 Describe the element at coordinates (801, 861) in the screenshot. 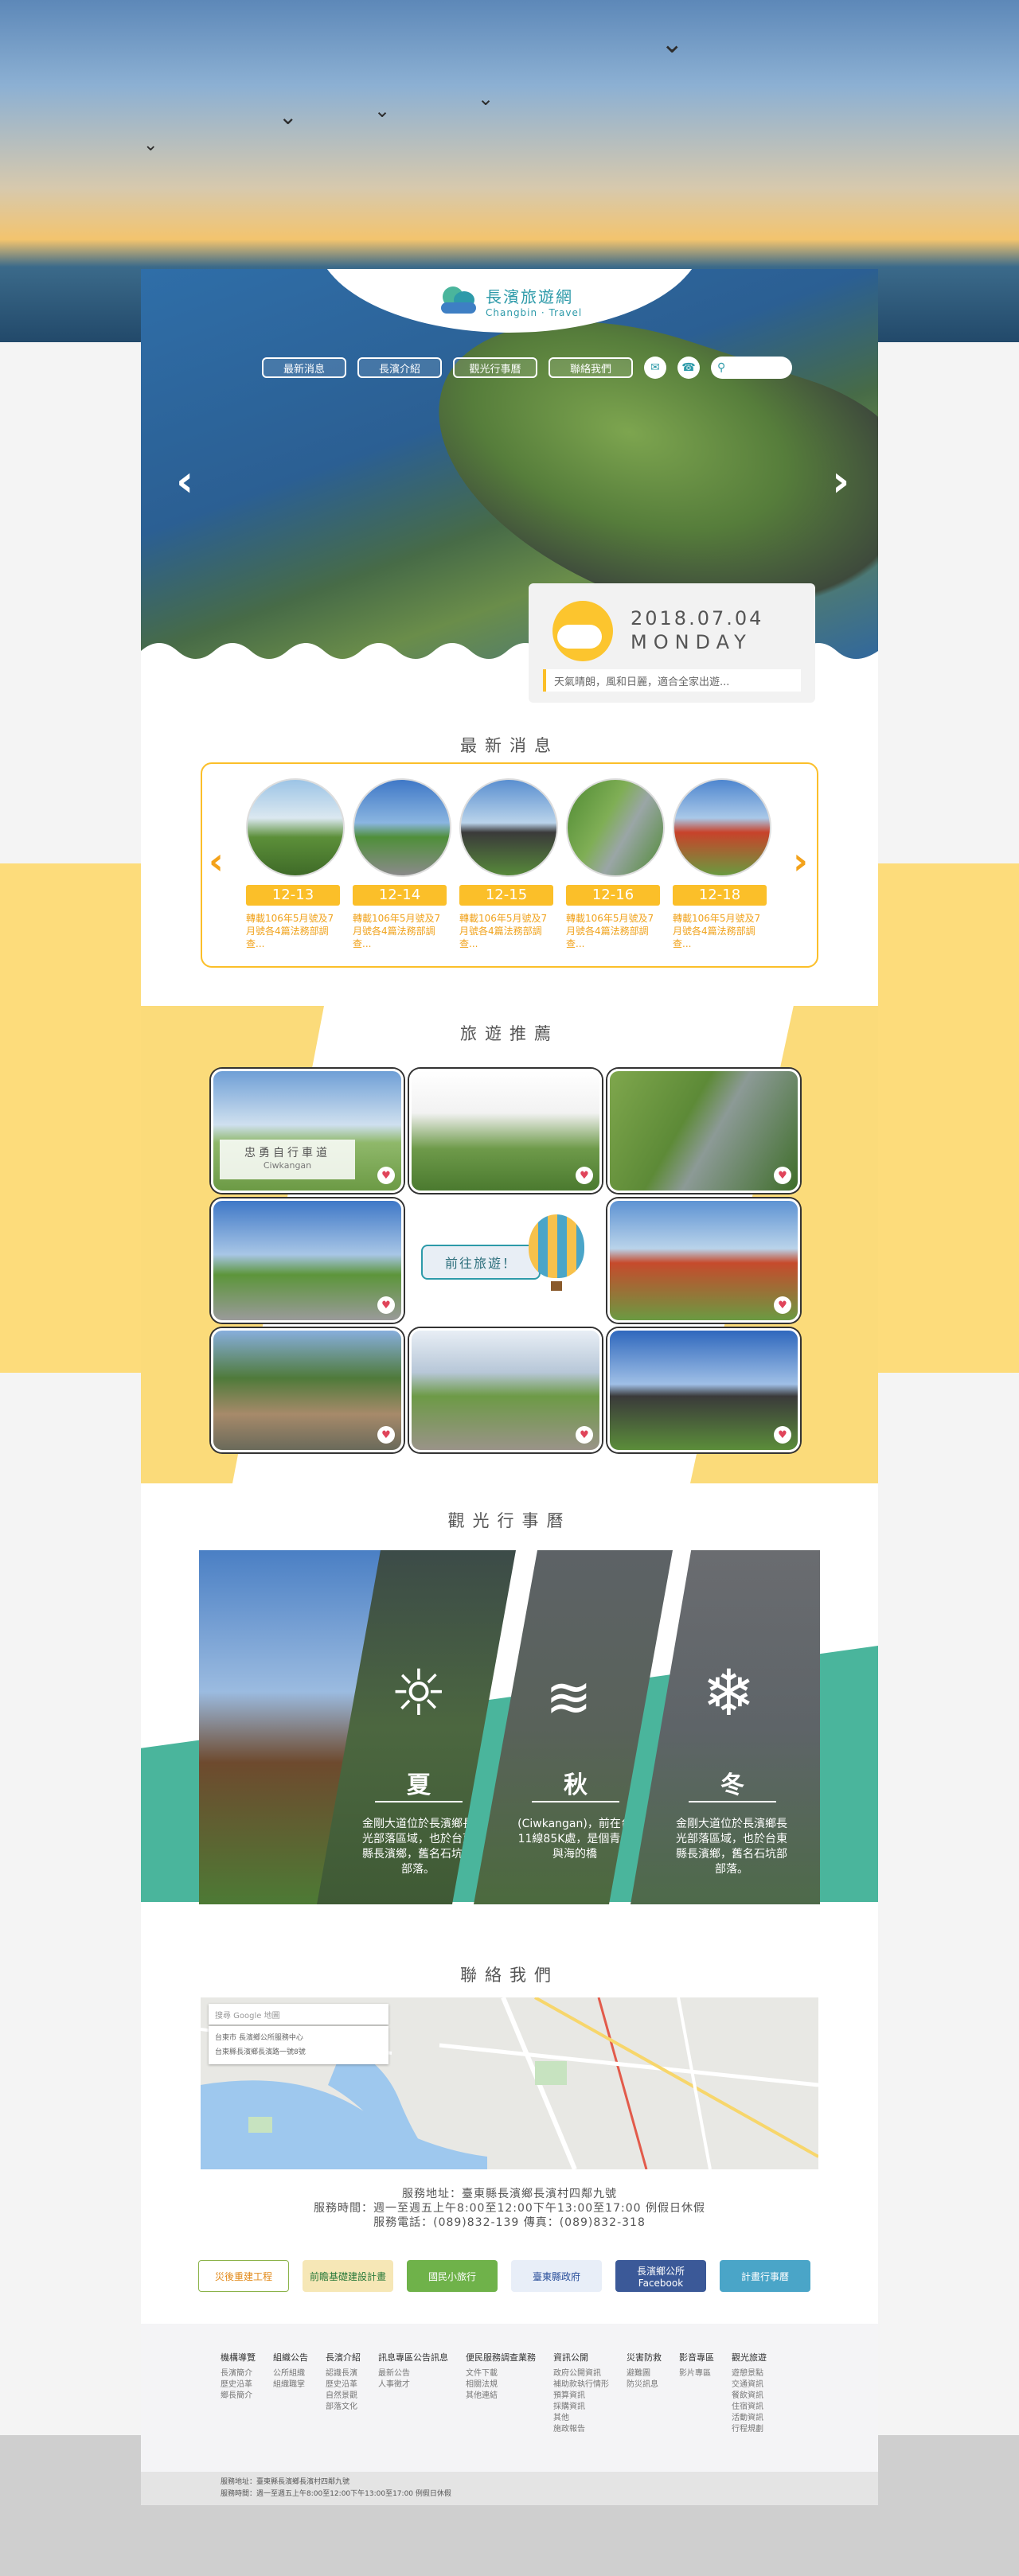

I see `news-next-arrow: ›` at that location.